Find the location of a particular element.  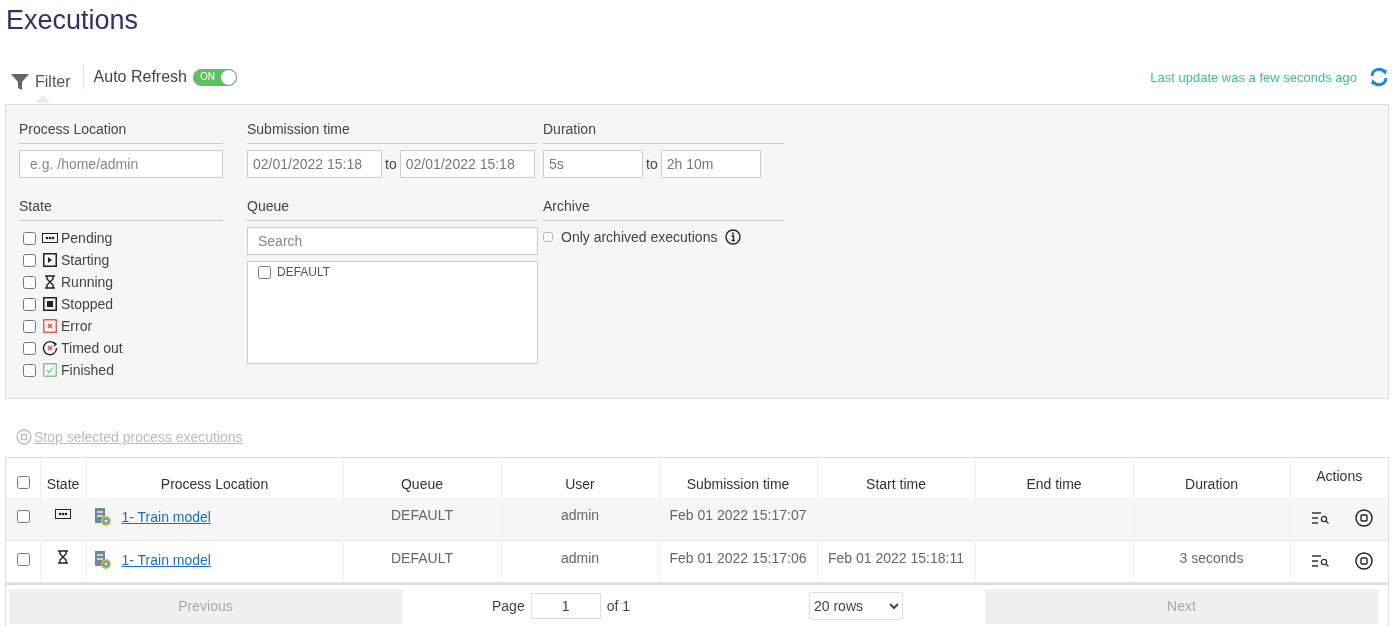

field-label: Queue is located at coordinates (392, 201).